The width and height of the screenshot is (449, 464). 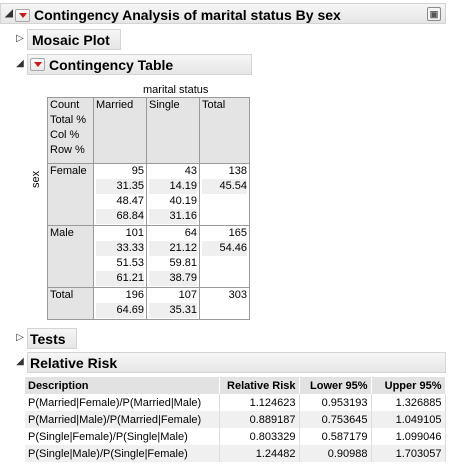 What do you see at coordinates (224, 130) in the screenshot?
I see `column-header-total: Total` at bounding box center [224, 130].